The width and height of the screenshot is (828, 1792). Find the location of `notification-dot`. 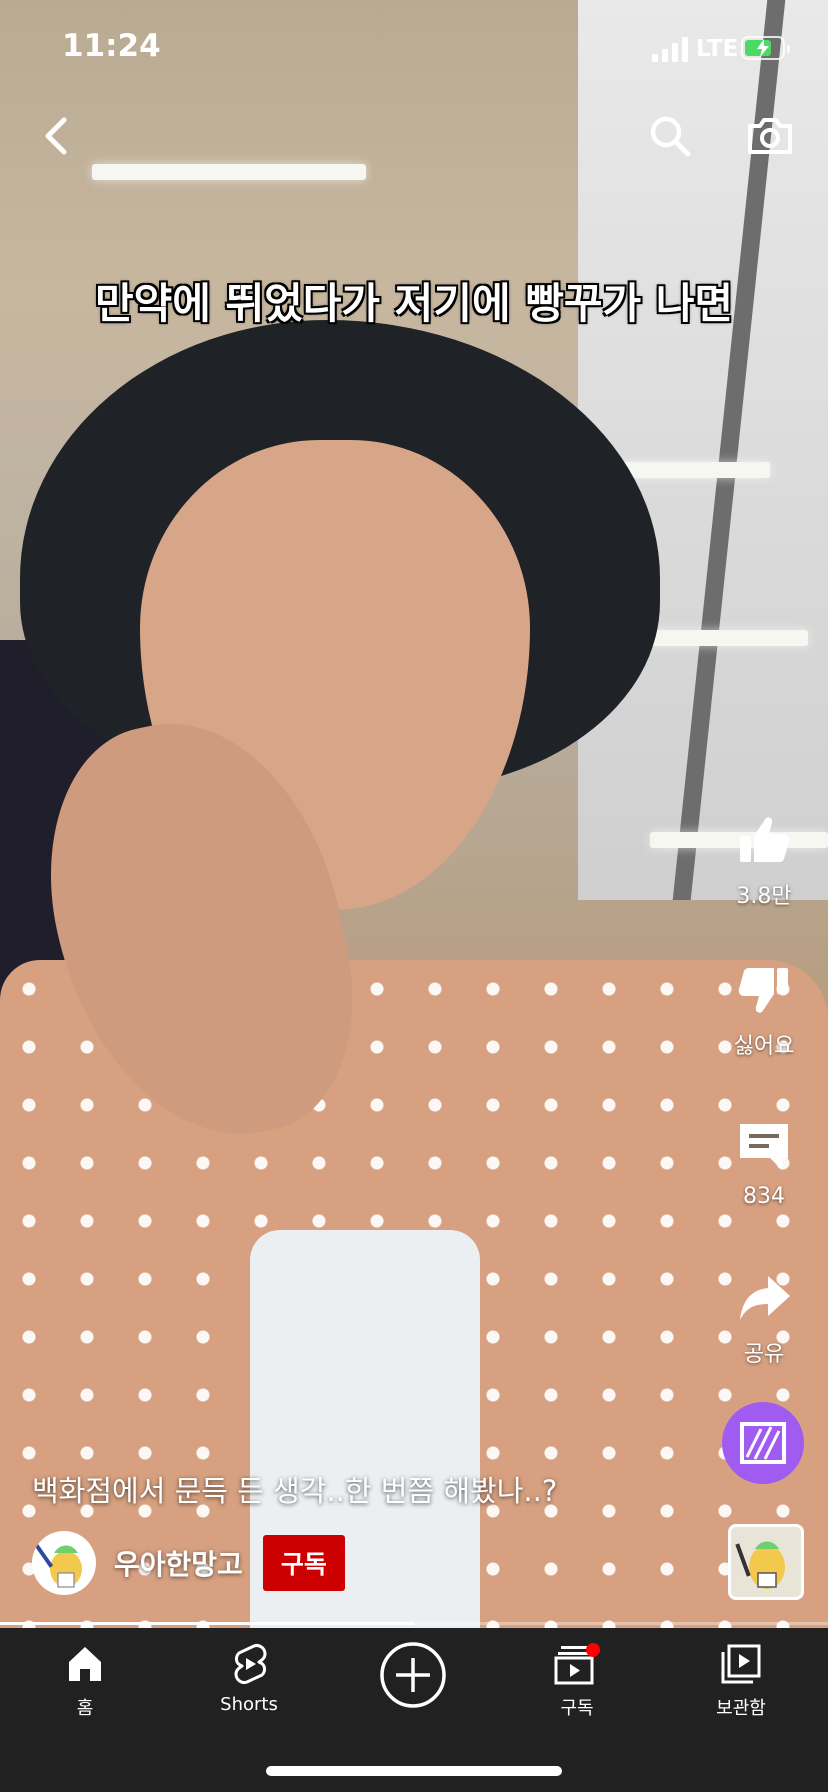

notification-dot is located at coordinates (593, 1650).